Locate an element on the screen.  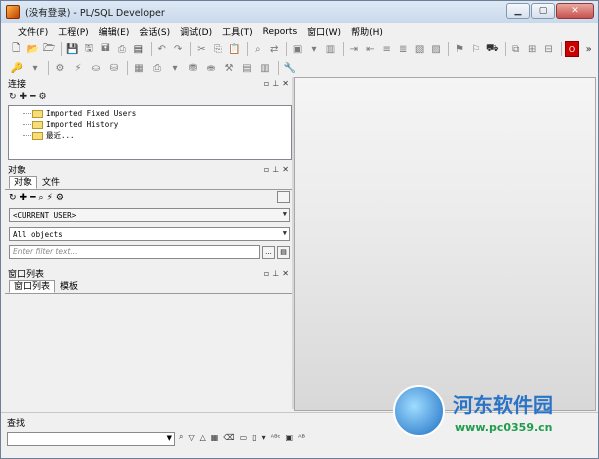
print-icon: ⎙ is located at coordinates (122, 49).